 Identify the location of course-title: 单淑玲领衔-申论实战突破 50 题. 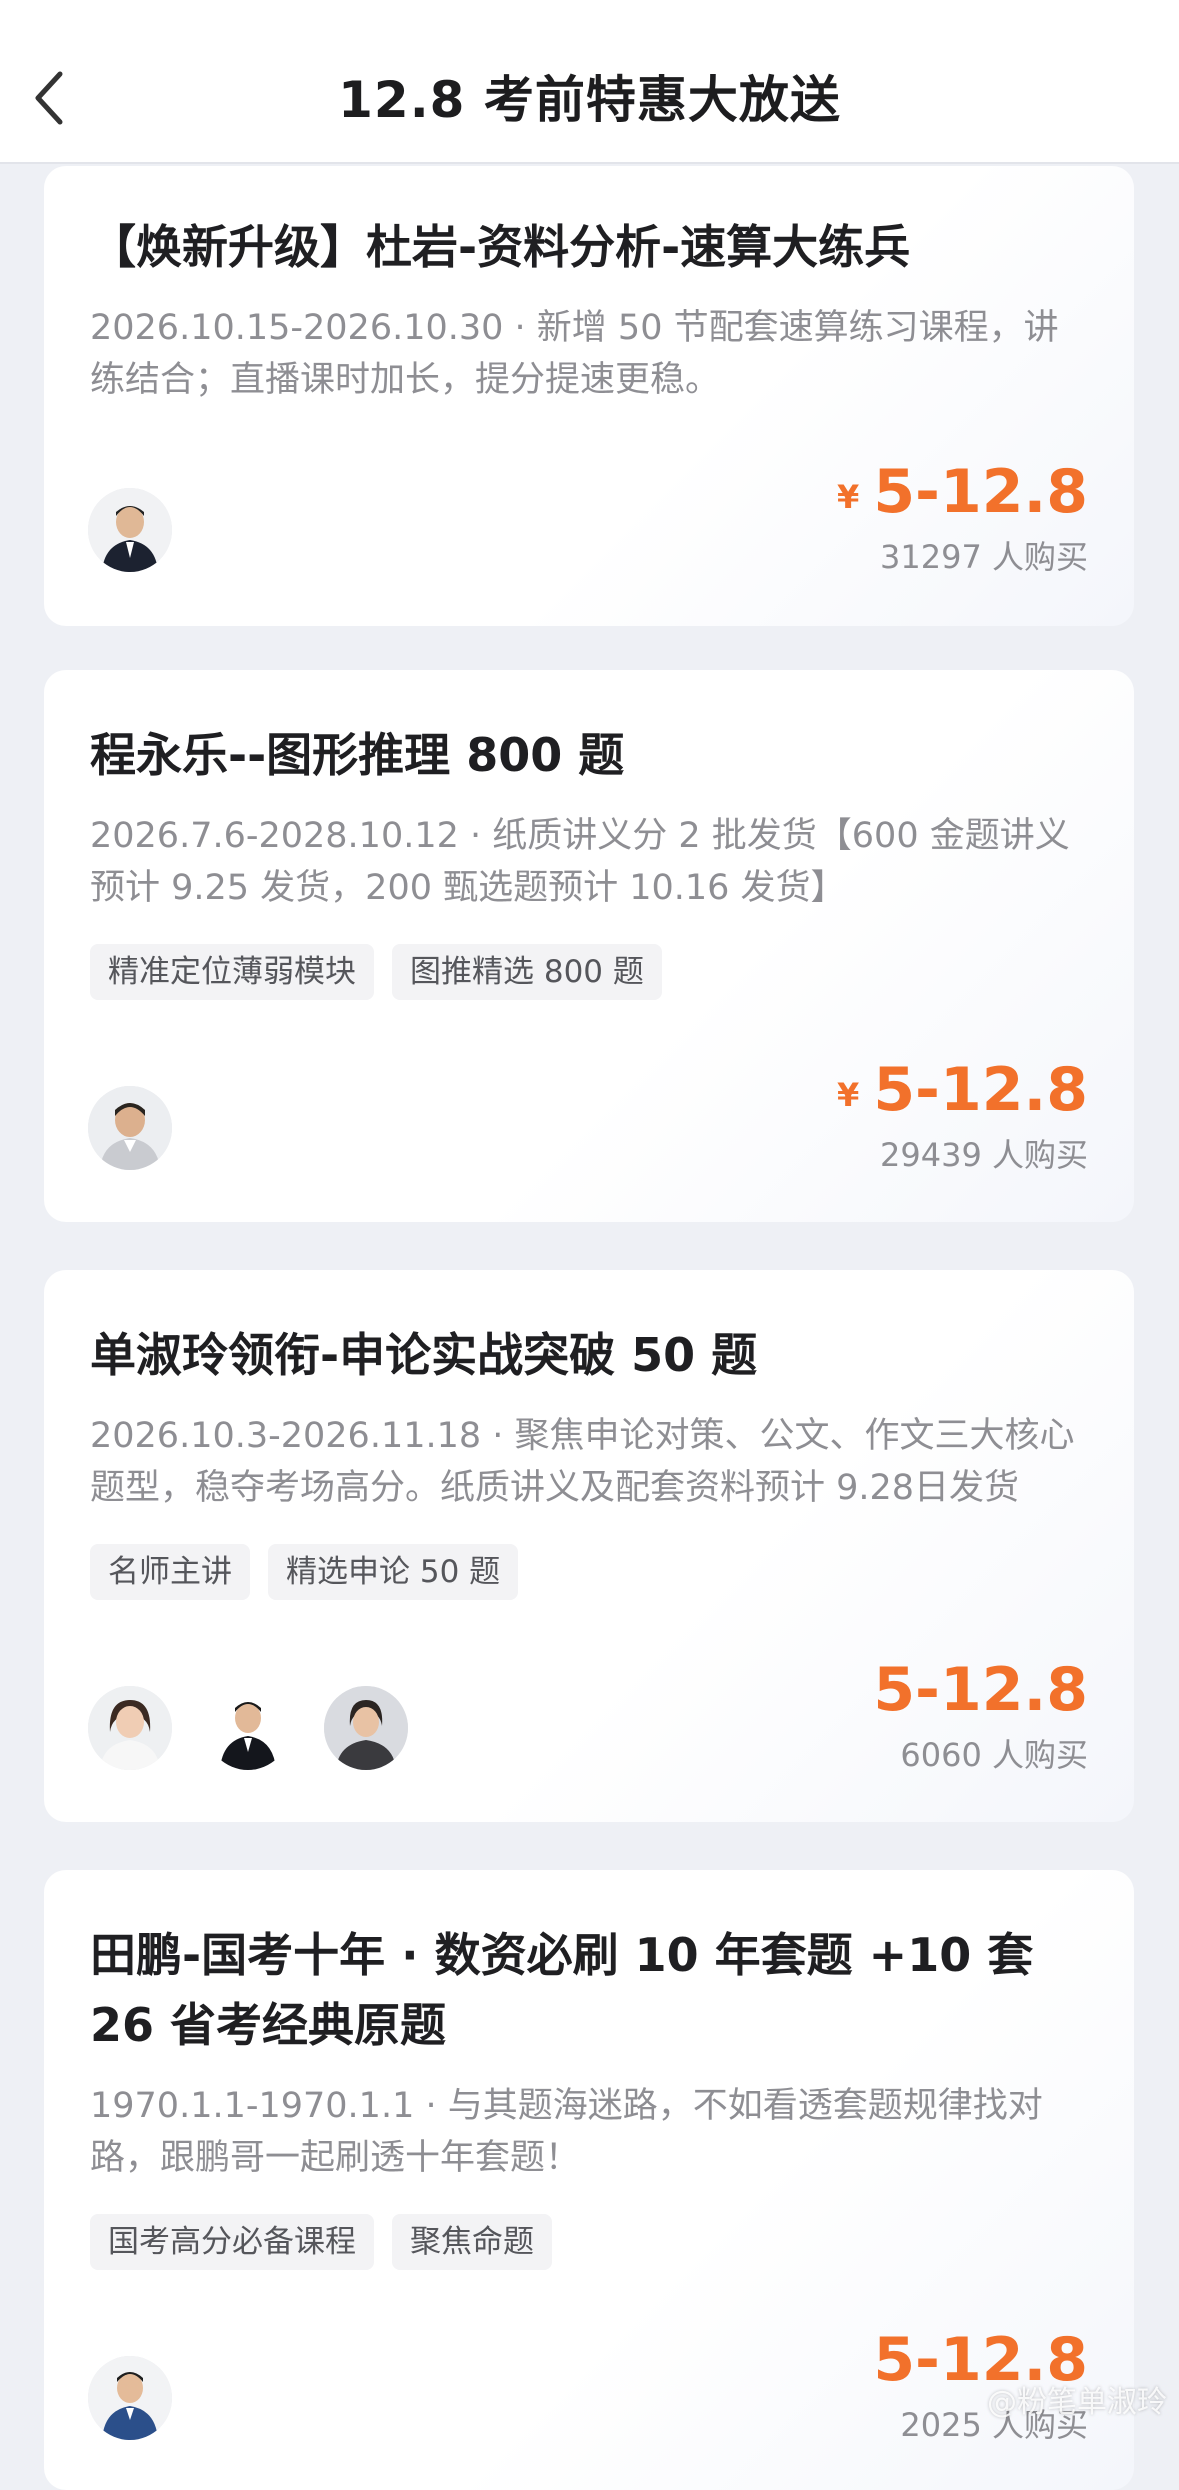
(589, 1355).